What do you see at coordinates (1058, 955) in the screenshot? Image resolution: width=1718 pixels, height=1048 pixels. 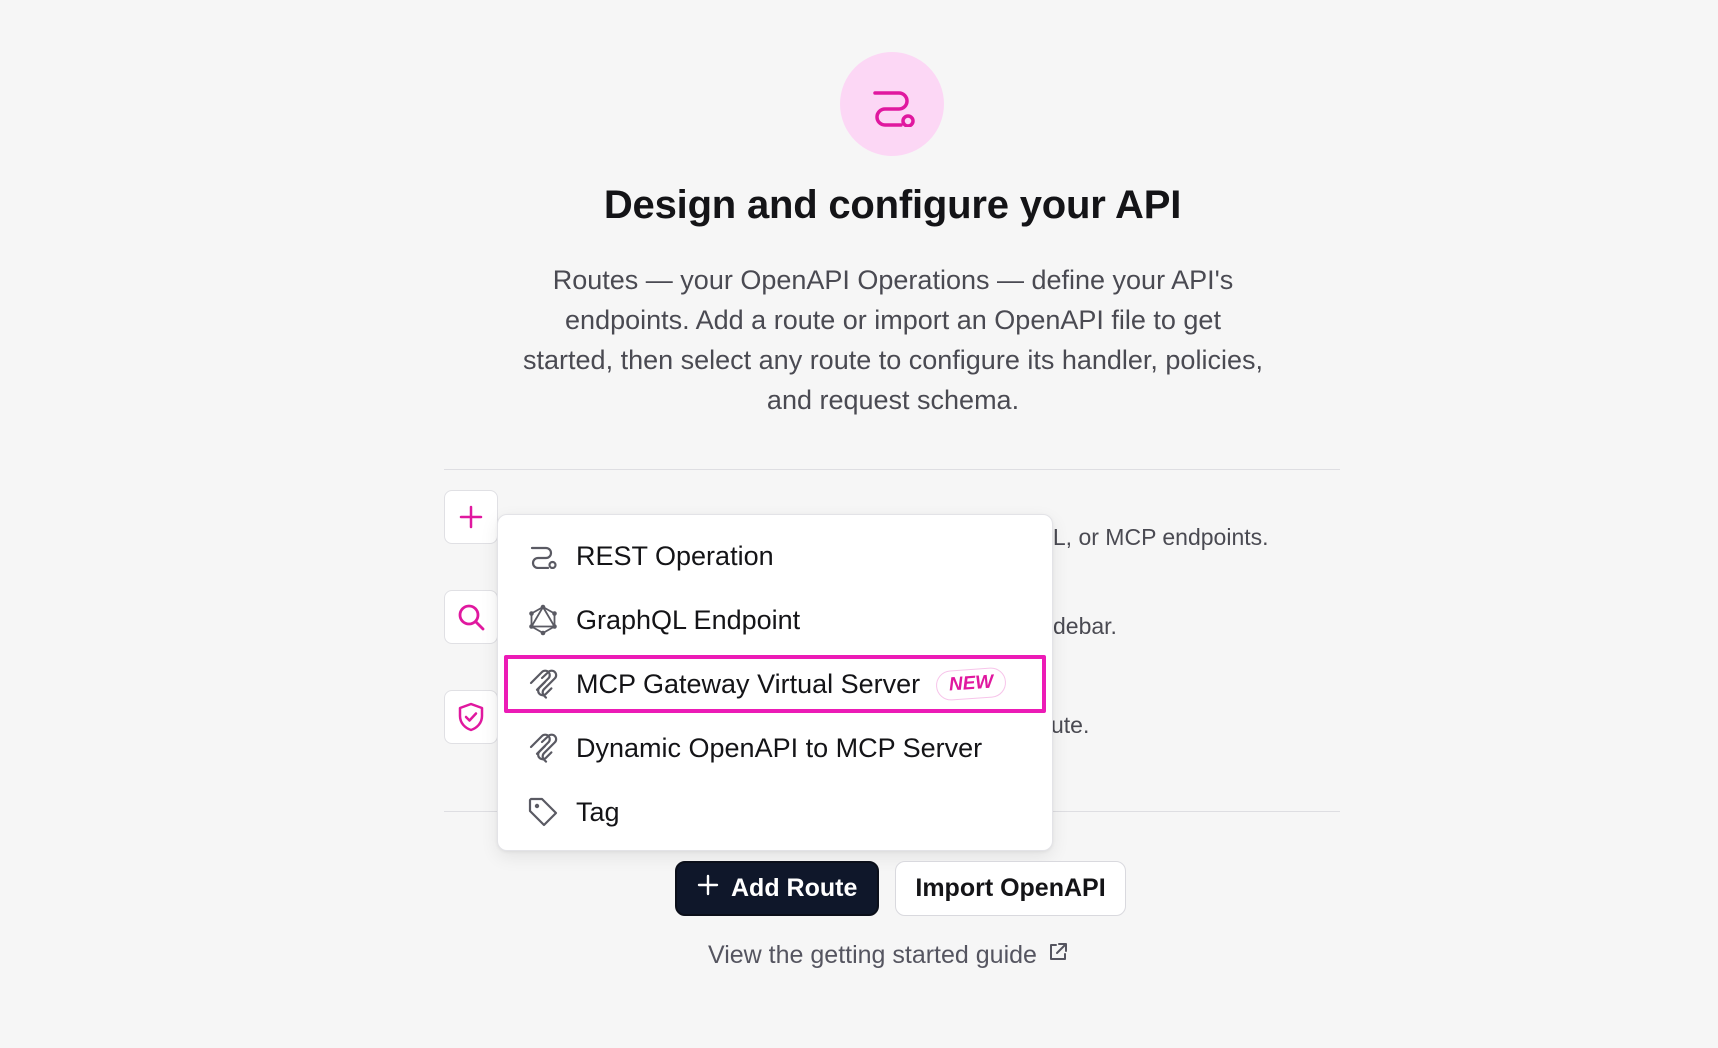 I see `external-link-icon` at bounding box center [1058, 955].